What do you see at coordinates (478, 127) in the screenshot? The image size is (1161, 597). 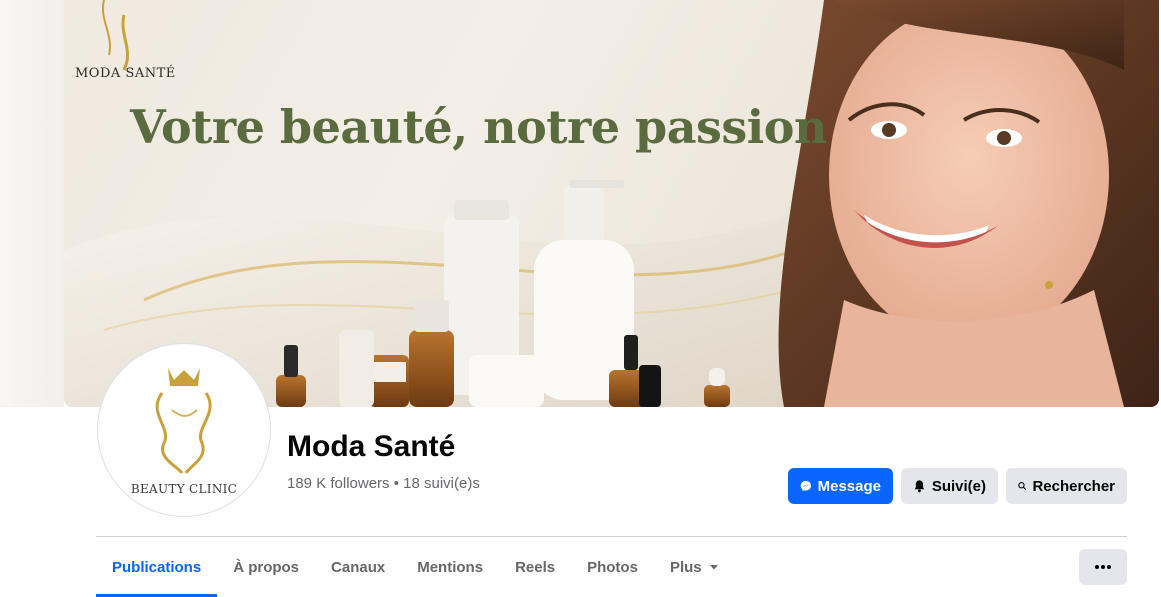 I see `cover-tagline: Votre beauté, notre passion` at bounding box center [478, 127].